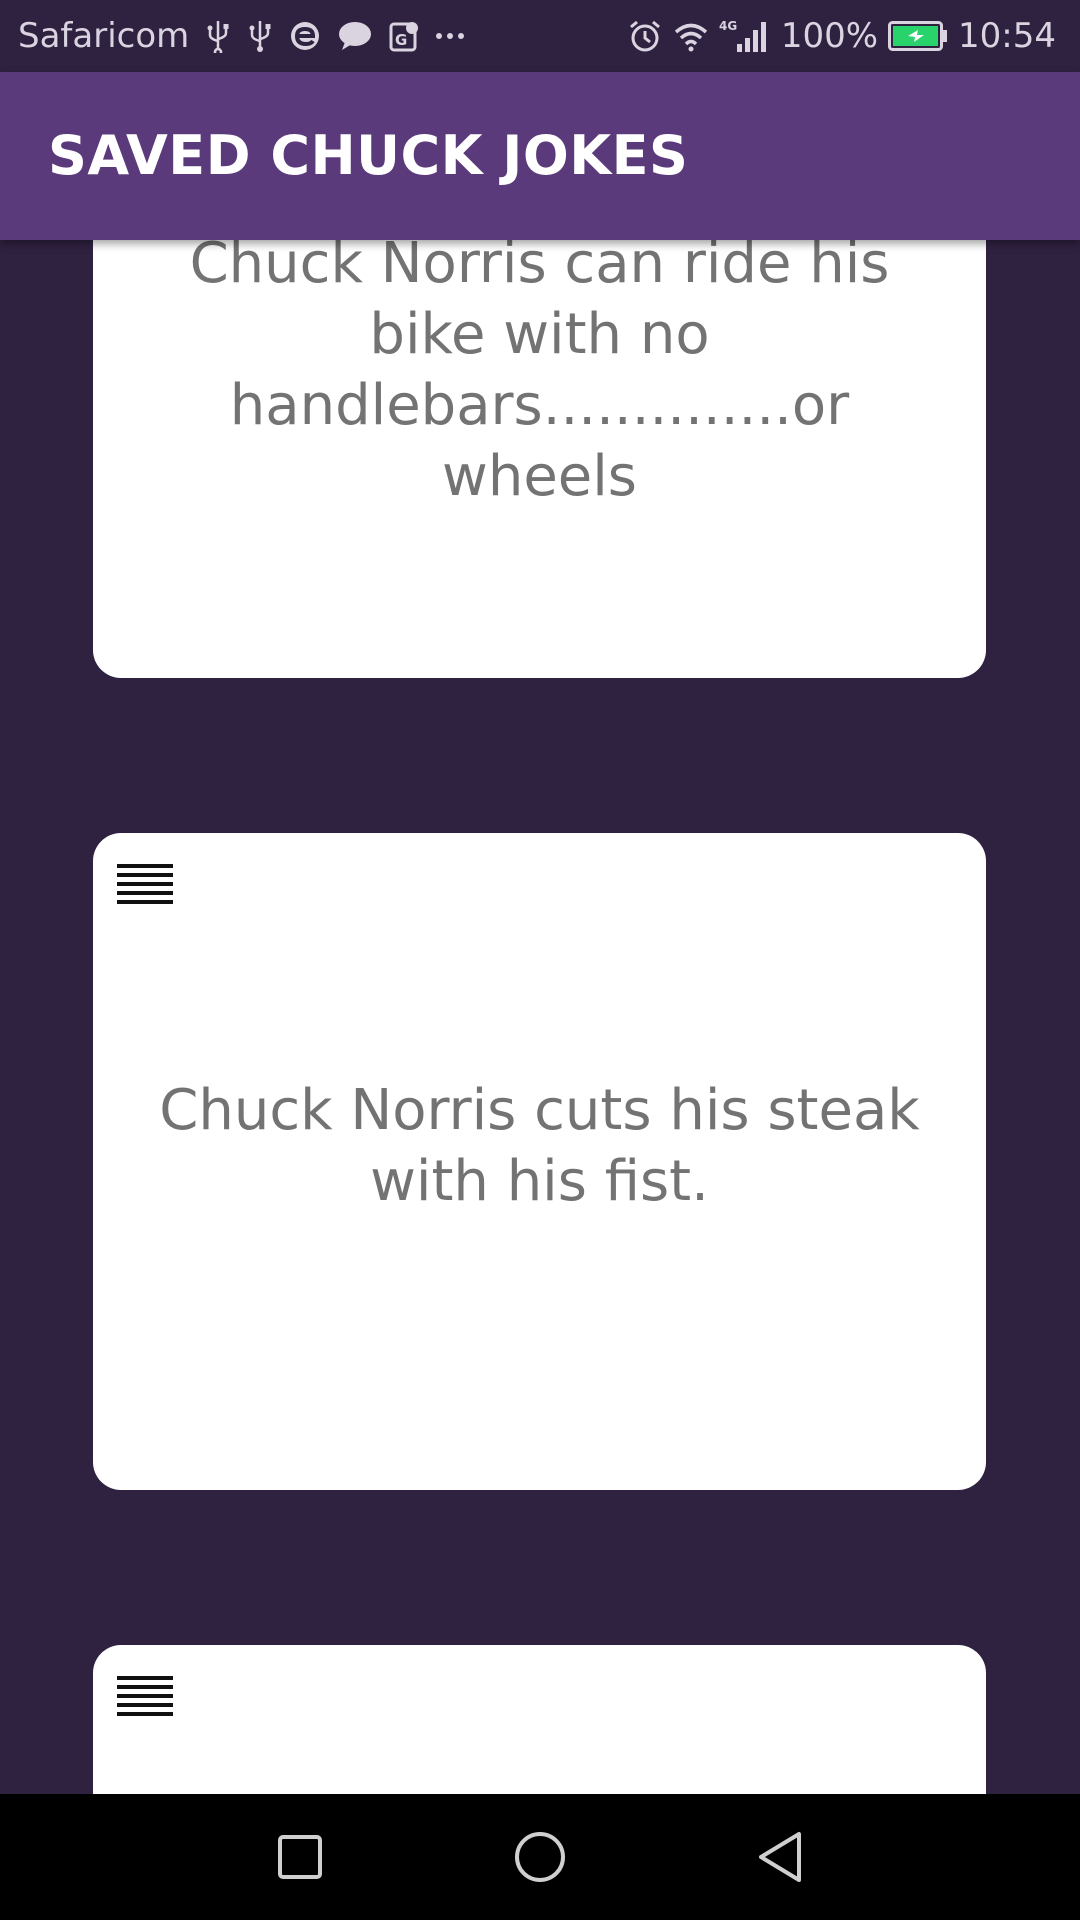  Describe the element at coordinates (300, 1857) in the screenshot. I see `recents-square-icon` at that location.